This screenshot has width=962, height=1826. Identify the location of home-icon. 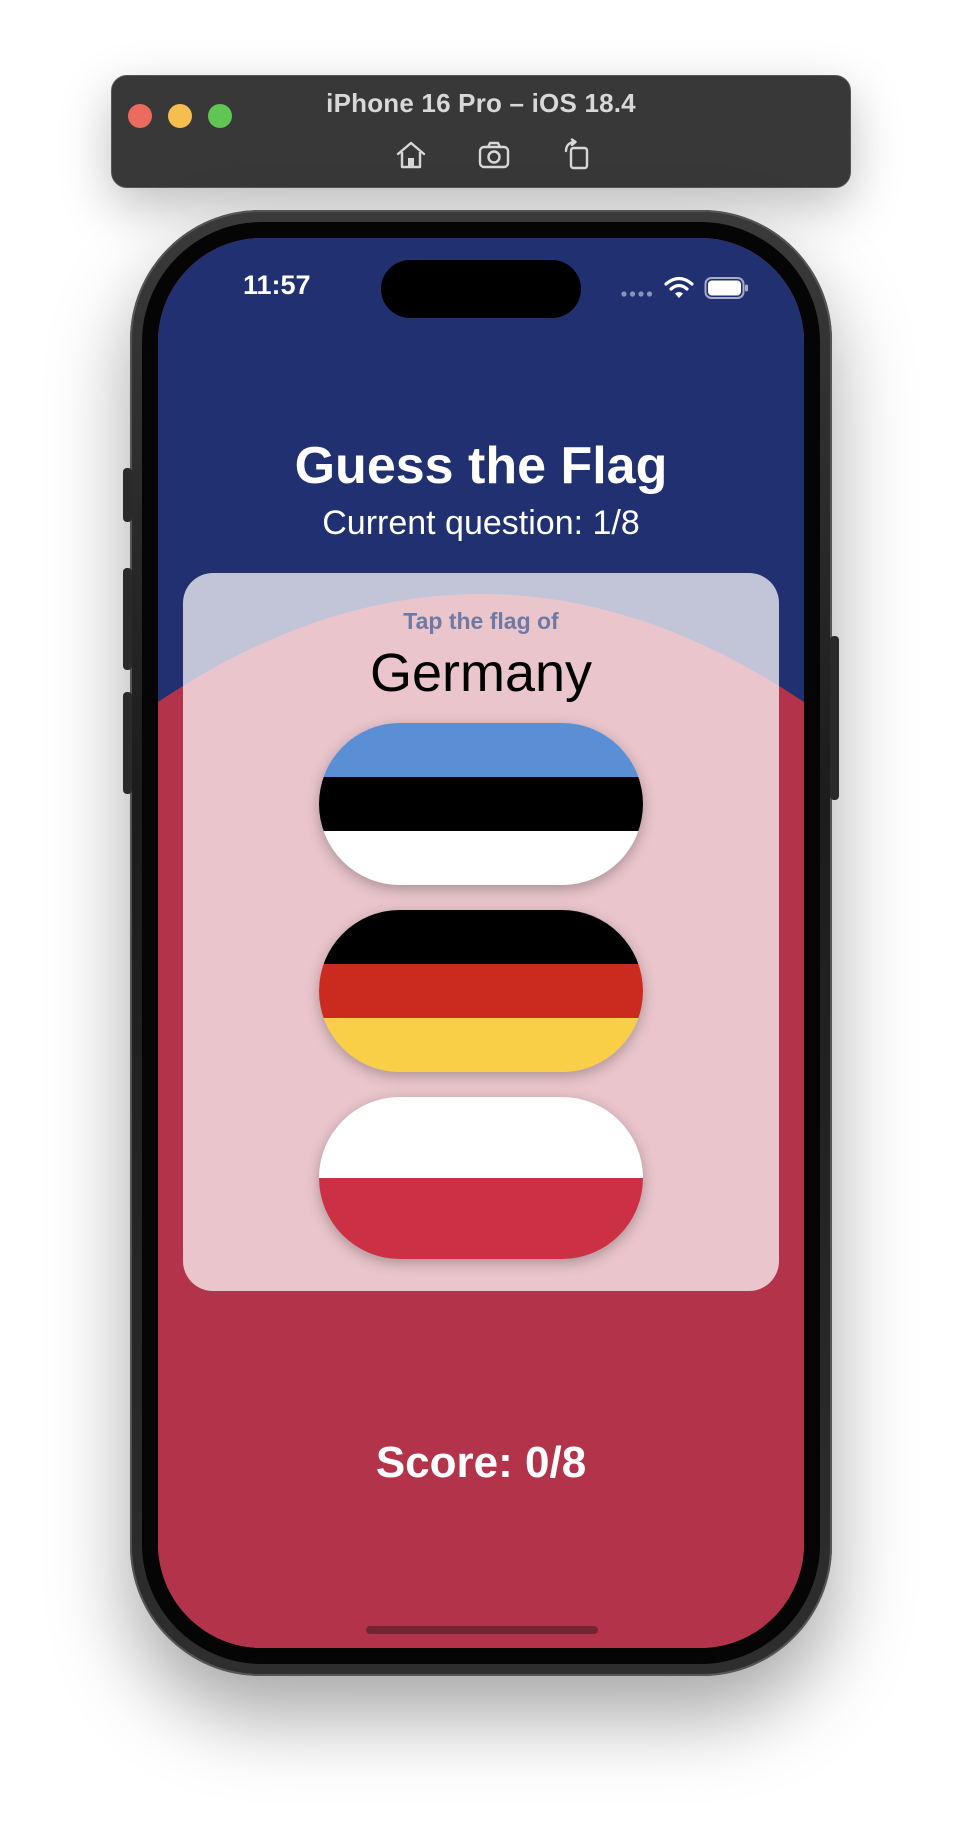
(411, 155).